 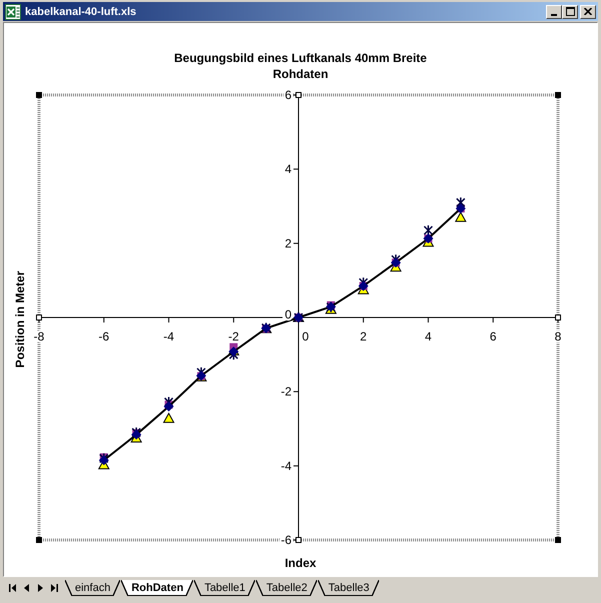 What do you see at coordinates (300, 58) in the screenshot?
I see `chart-title: Beugungsbild eines Luftkanals 40mm Breite` at bounding box center [300, 58].